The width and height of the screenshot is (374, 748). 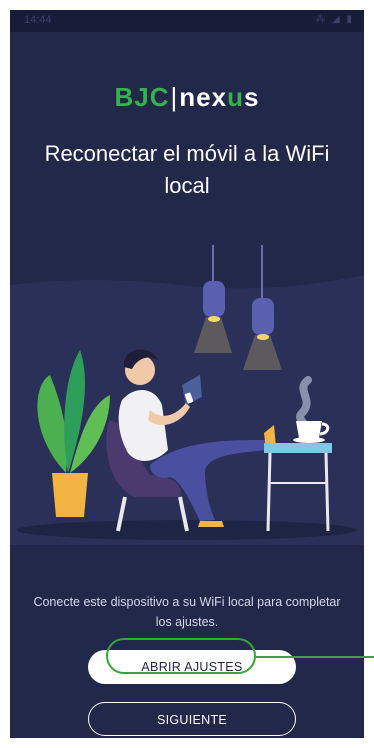 I want to click on lamp-bulb-right, so click(x=263, y=337).